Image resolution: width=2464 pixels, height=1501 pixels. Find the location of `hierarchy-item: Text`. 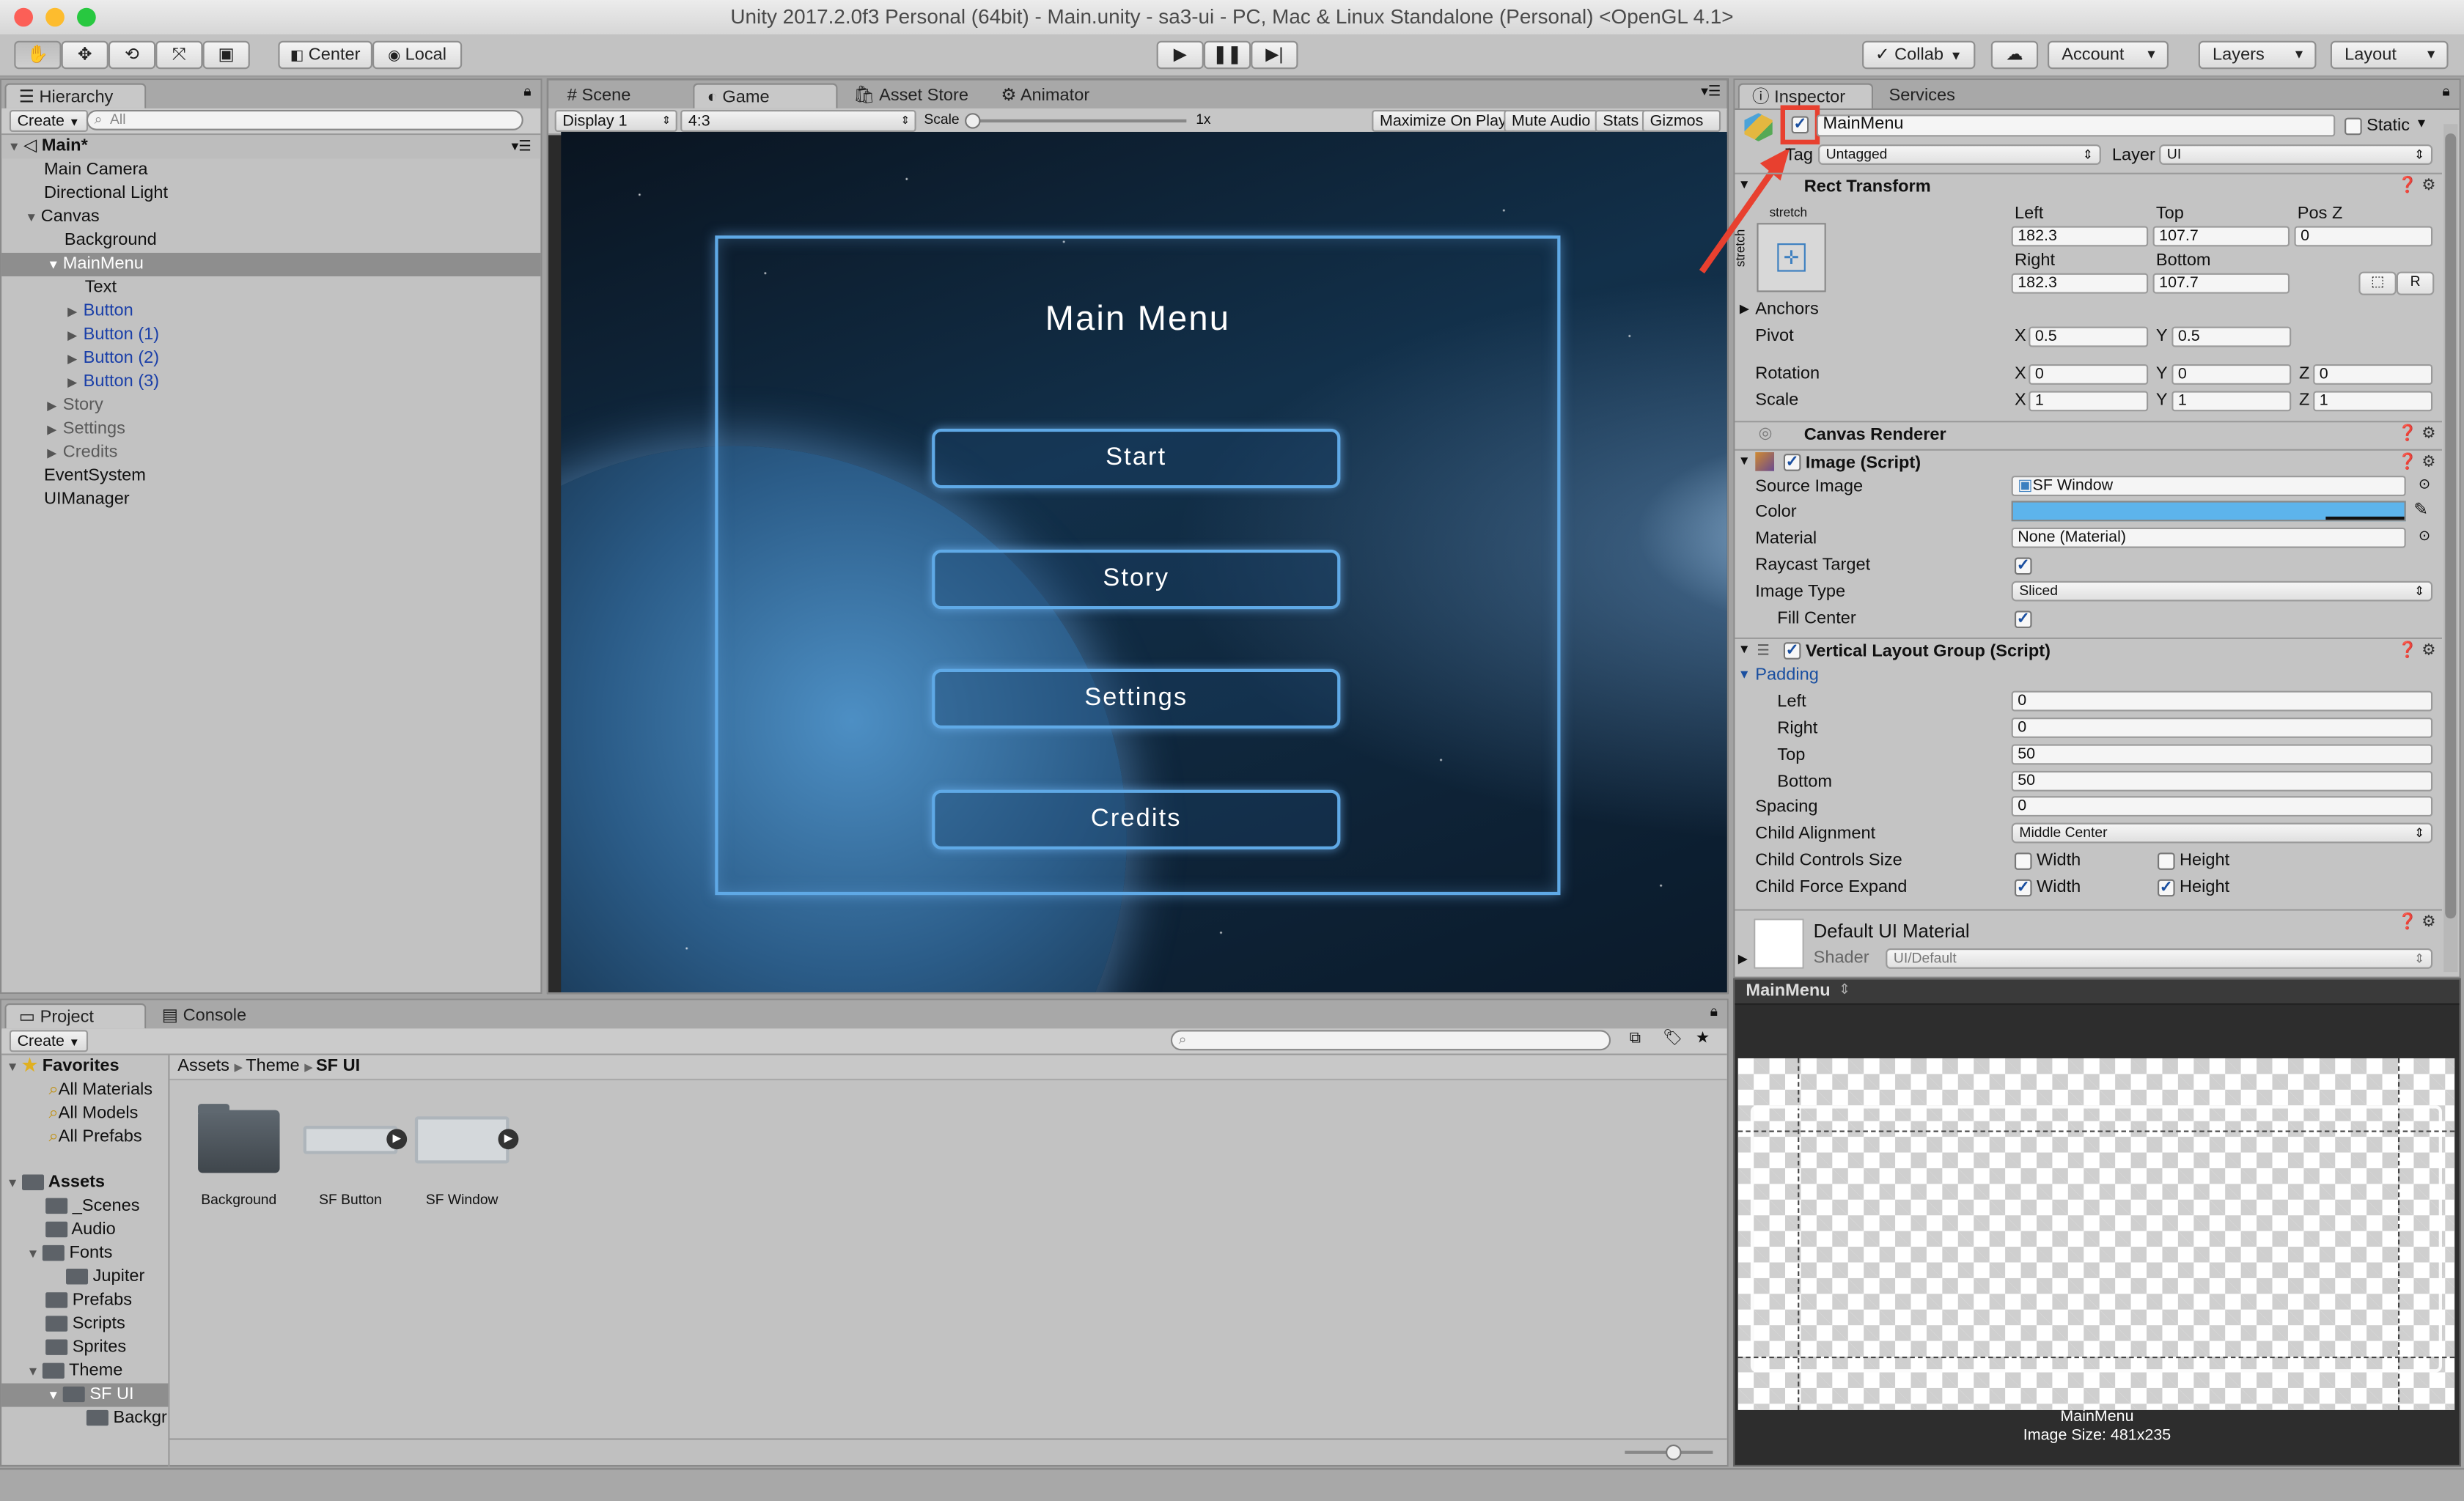

hierarchy-item: Text is located at coordinates (270, 288).